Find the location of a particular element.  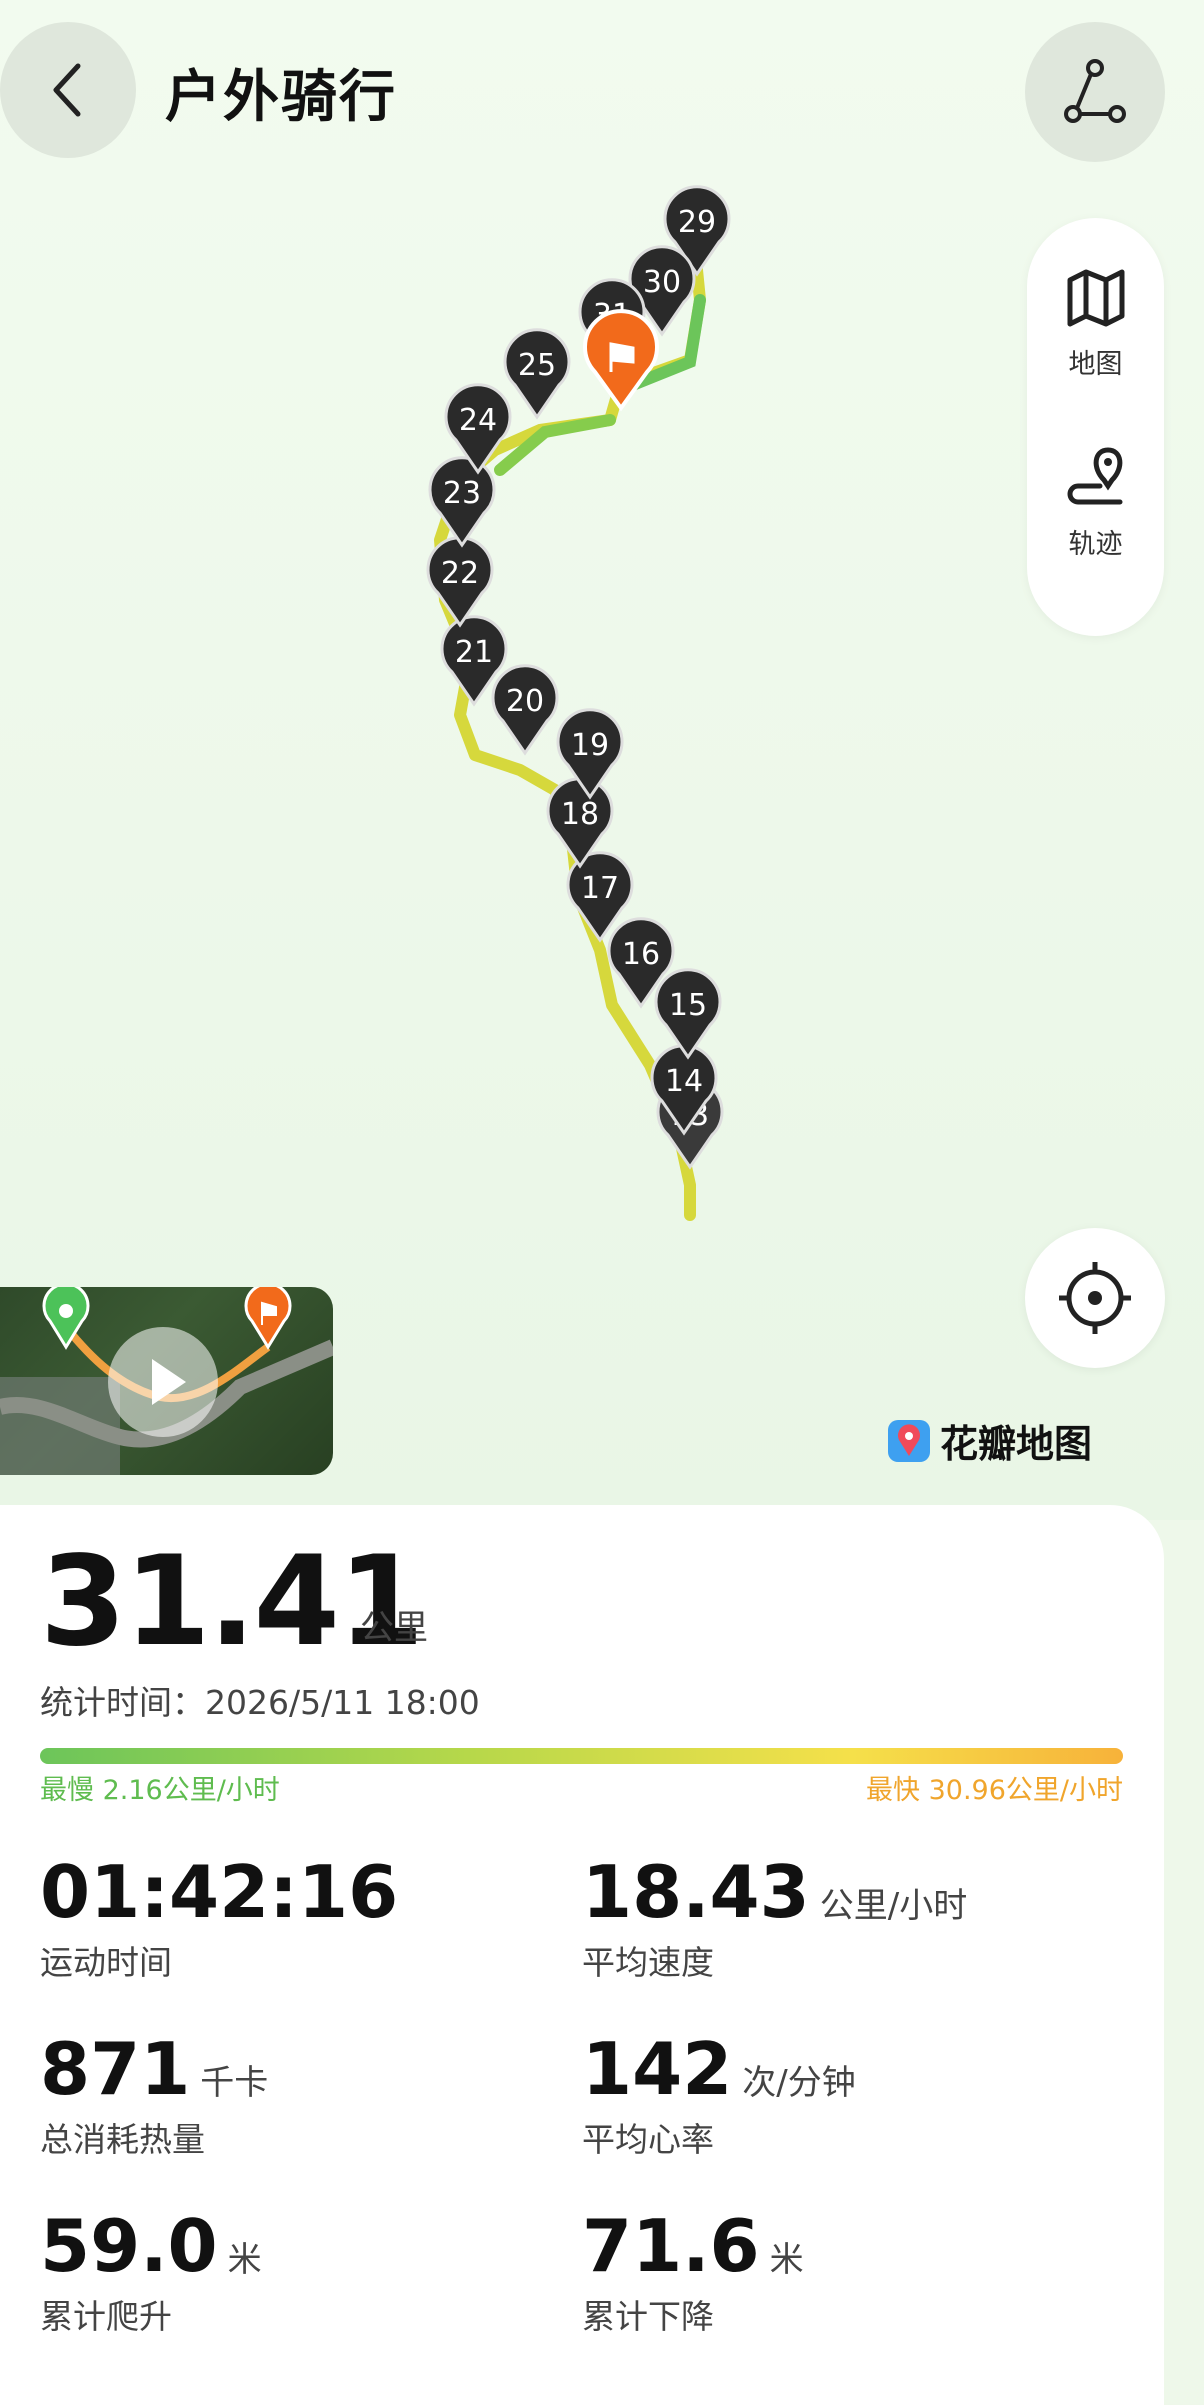

track-label: 轨迹 is located at coordinates (1095, 544).